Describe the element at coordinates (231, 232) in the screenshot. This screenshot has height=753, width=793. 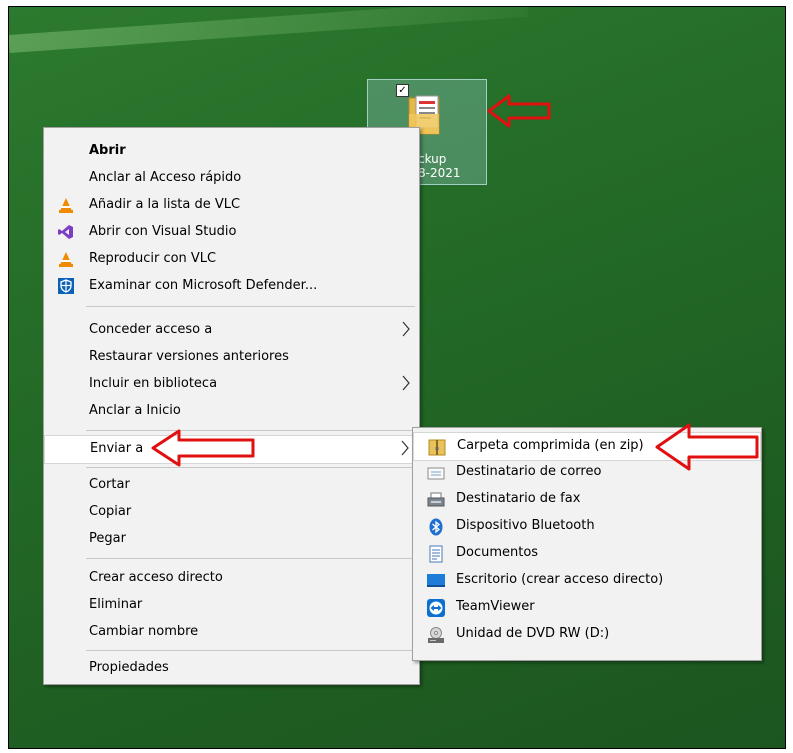
I see `menu-item-abrir-visual-studio: Abrir con Visual Studio` at that location.